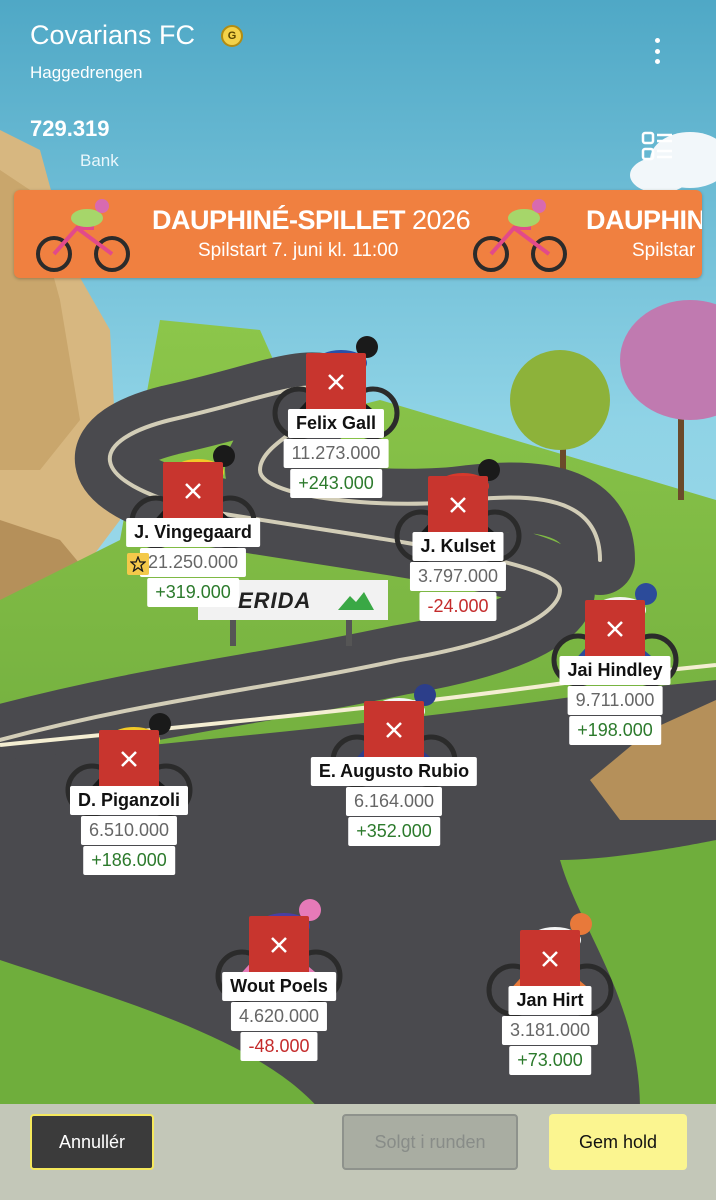  I want to click on banner-title-repeat: DAUPHINÉ, so click(644, 220).